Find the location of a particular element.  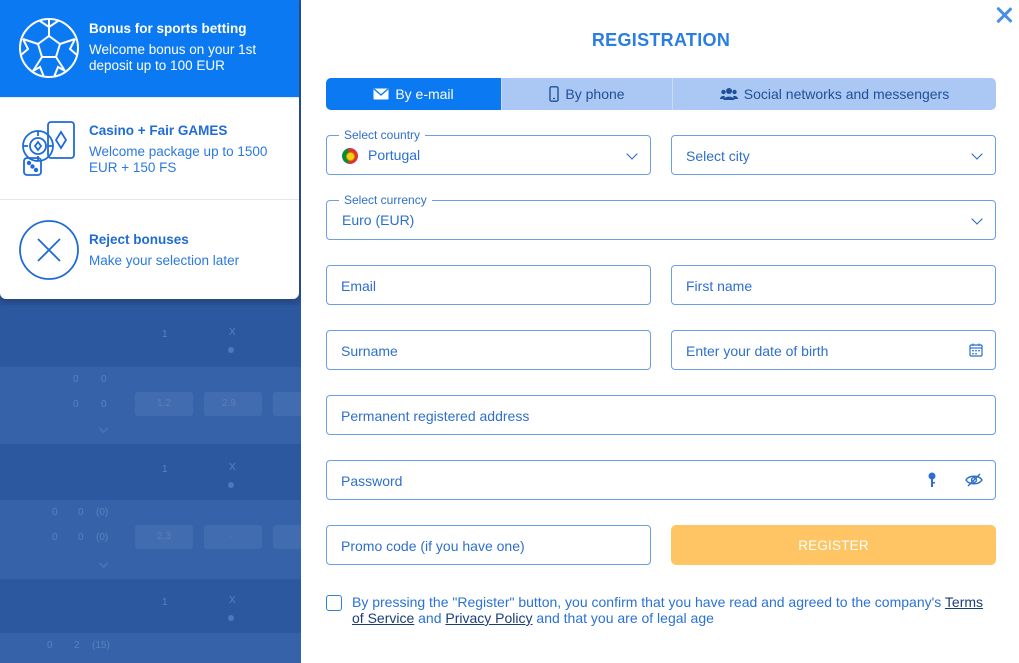

bonus-item-reject: Reject bonuses Make your selection later is located at coordinates (149, 249).